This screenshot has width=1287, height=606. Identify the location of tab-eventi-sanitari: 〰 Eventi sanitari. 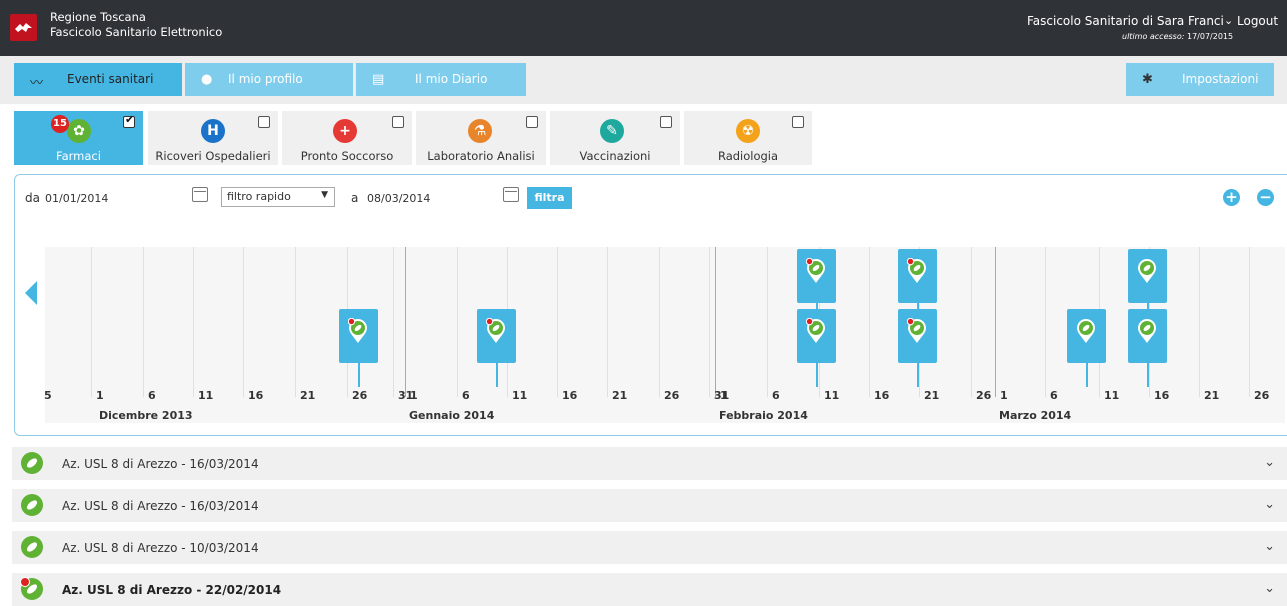
(98, 79).